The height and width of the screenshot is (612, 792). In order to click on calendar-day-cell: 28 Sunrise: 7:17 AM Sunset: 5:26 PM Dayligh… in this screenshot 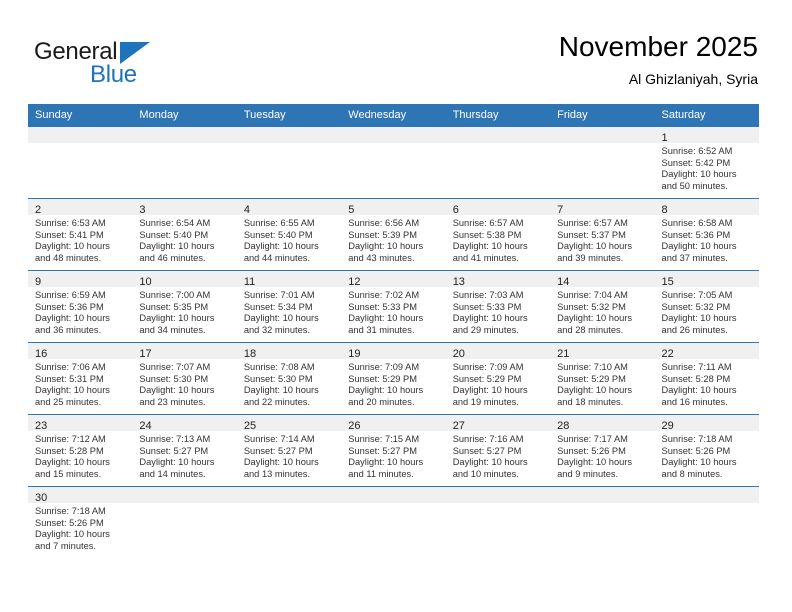, I will do `click(602, 450)`.